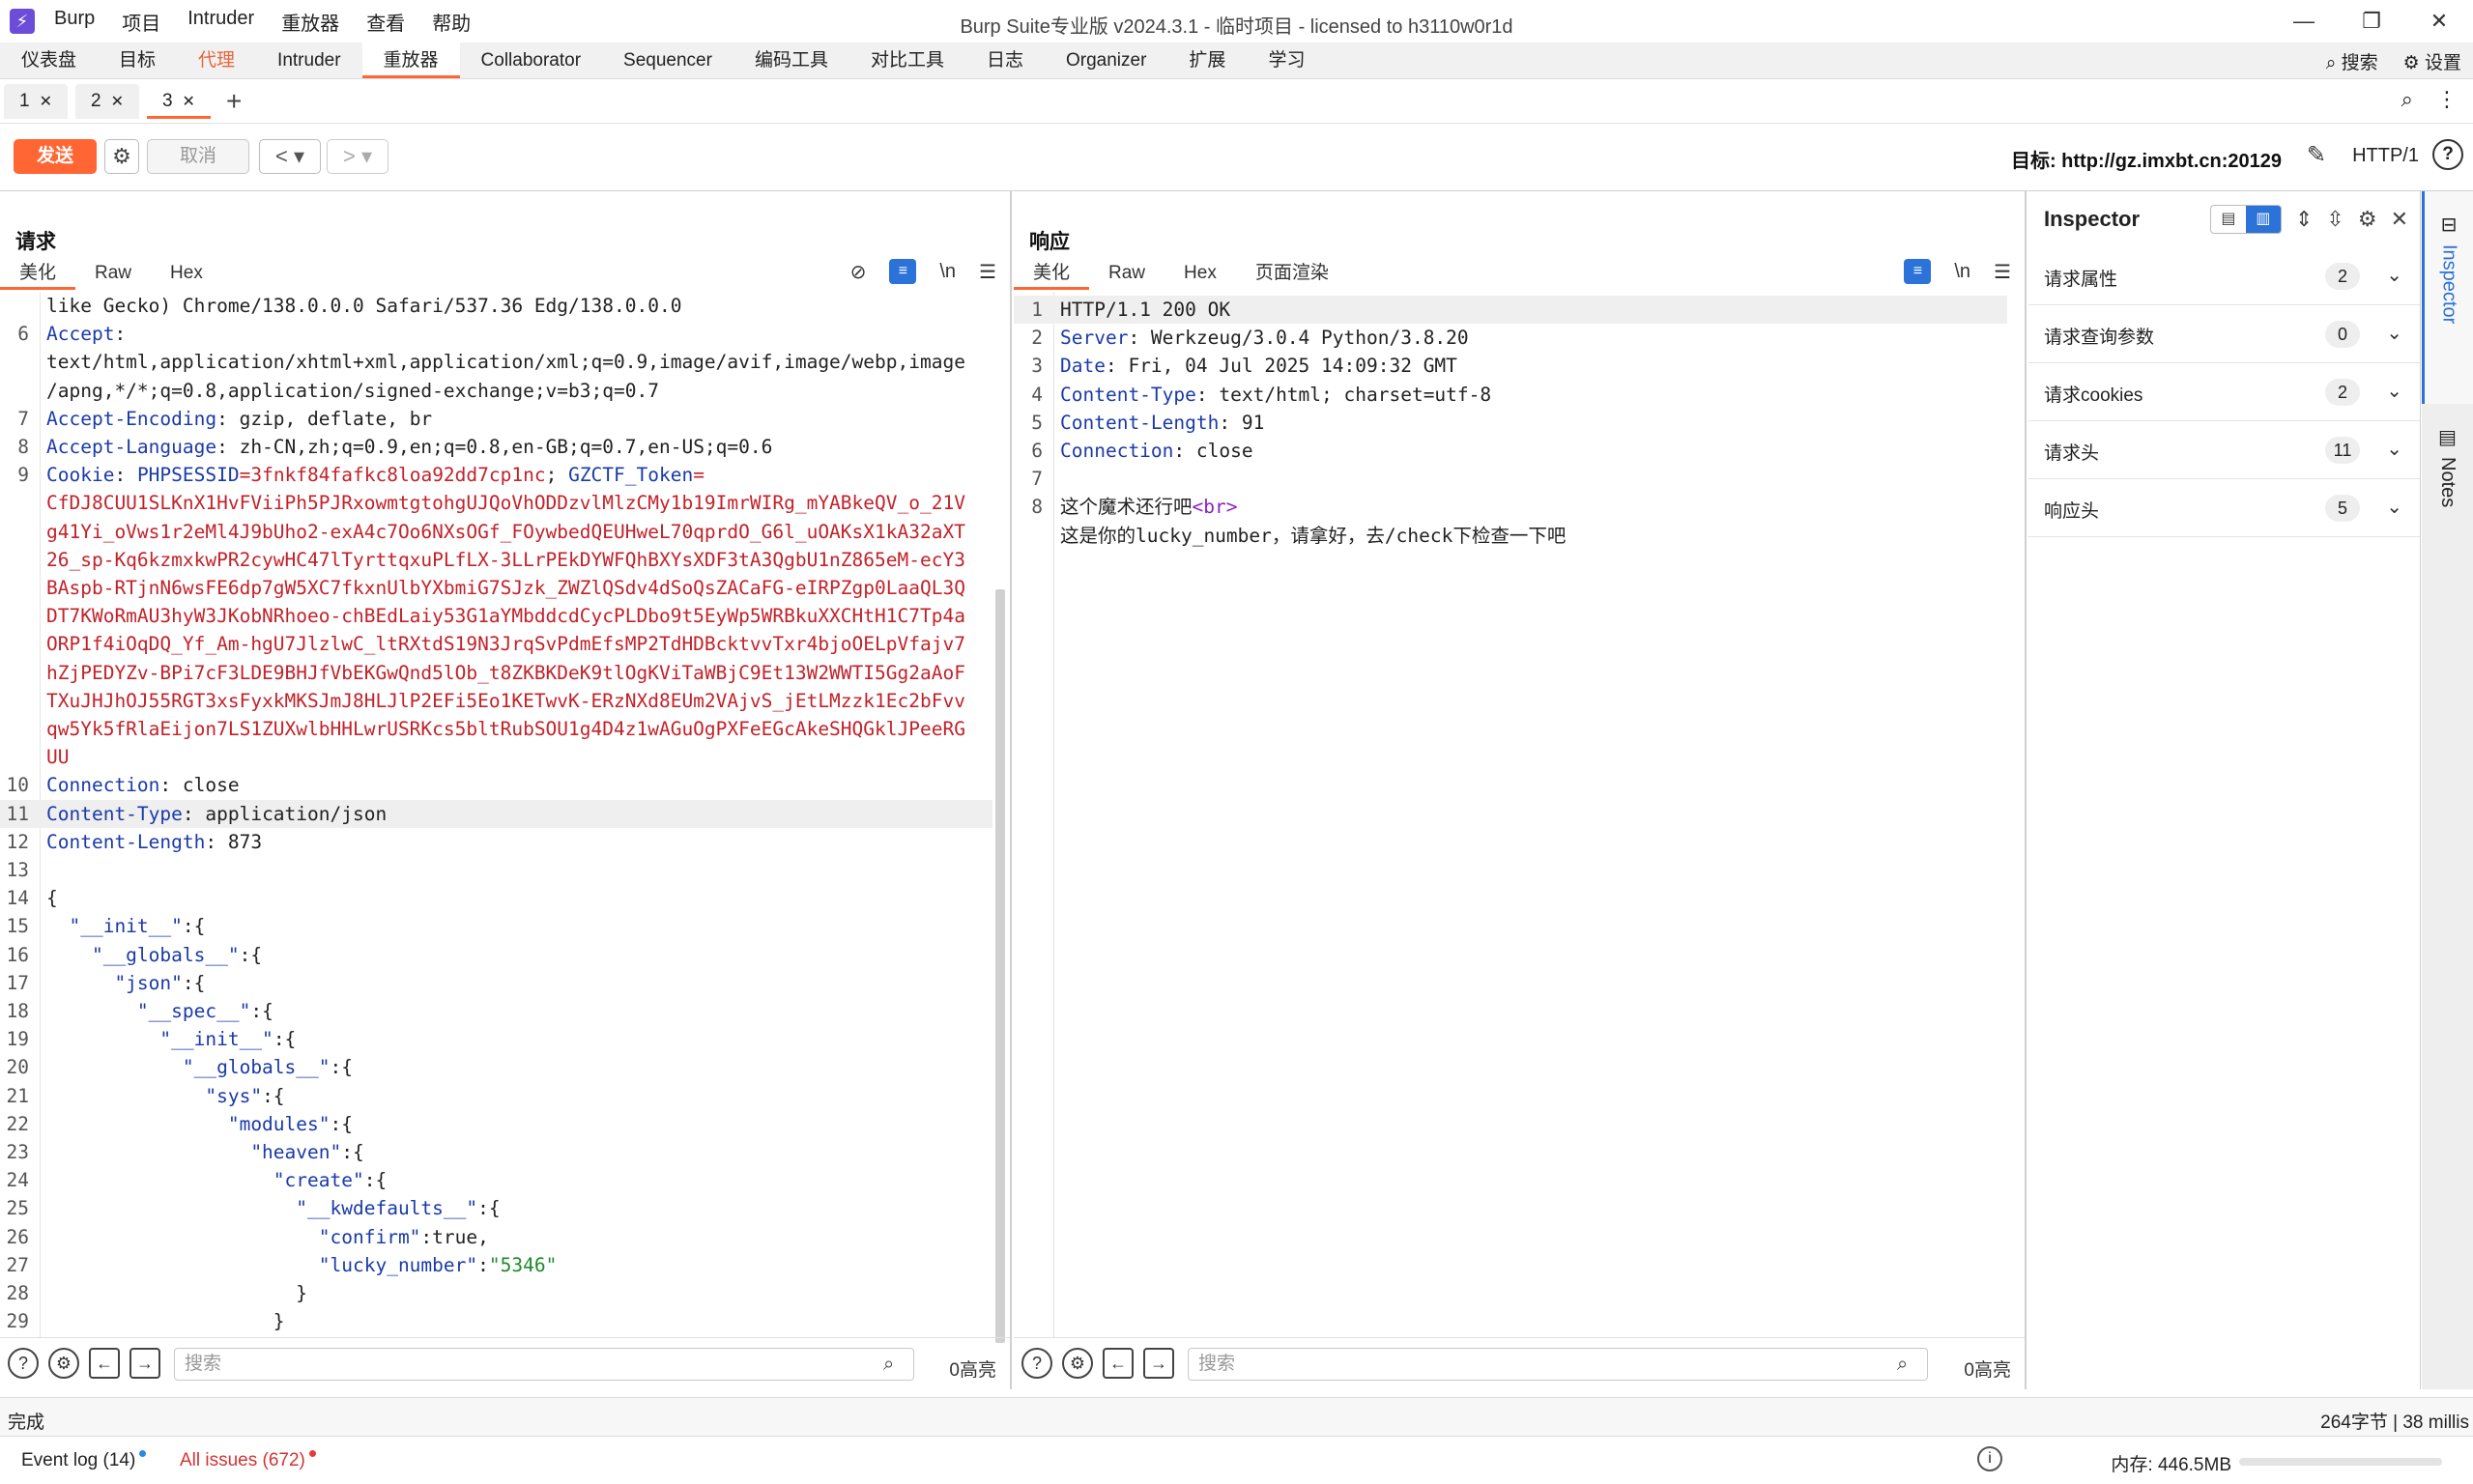  What do you see at coordinates (2335, 220) in the screenshot?
I see `collapse-all-icon: ⇳` at bounding box center [2335, 220].